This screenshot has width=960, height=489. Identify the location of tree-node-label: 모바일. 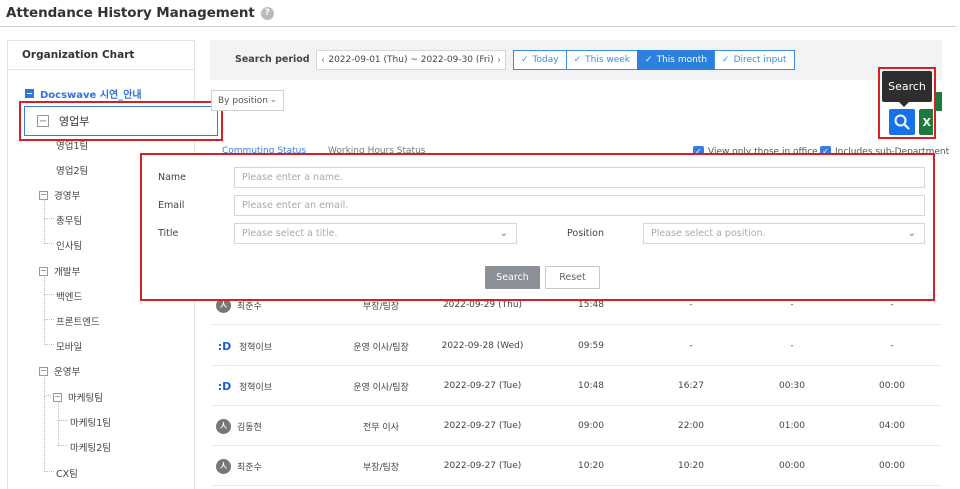
(69, 347).